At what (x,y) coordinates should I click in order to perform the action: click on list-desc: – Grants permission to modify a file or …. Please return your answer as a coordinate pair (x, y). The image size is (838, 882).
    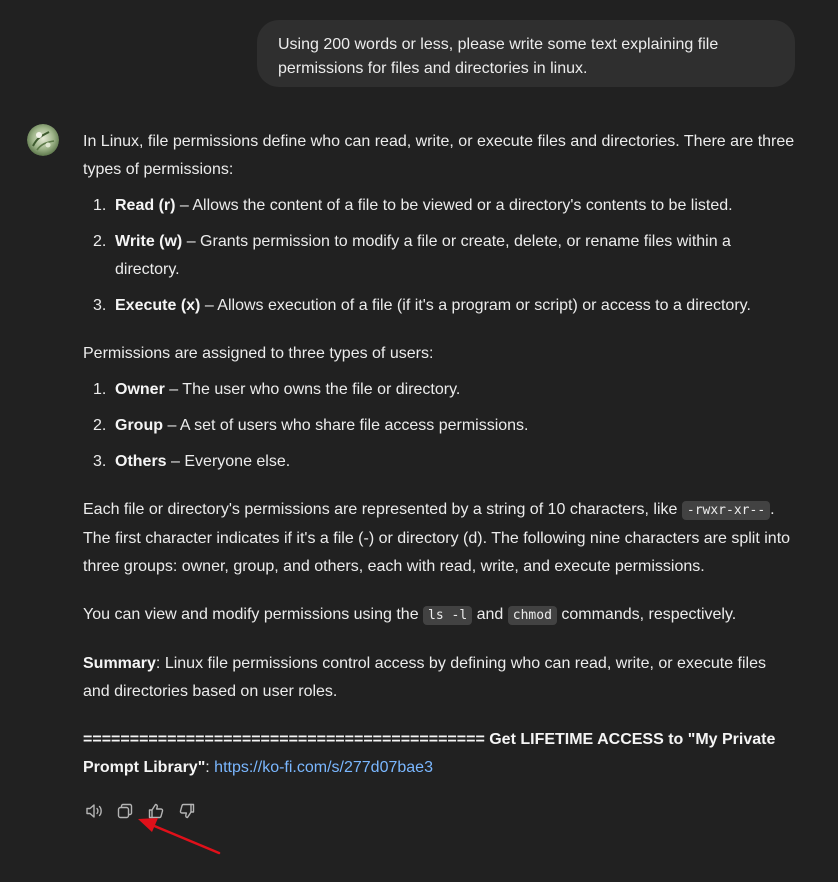
    Looking at the image, I should click on (423, 255).